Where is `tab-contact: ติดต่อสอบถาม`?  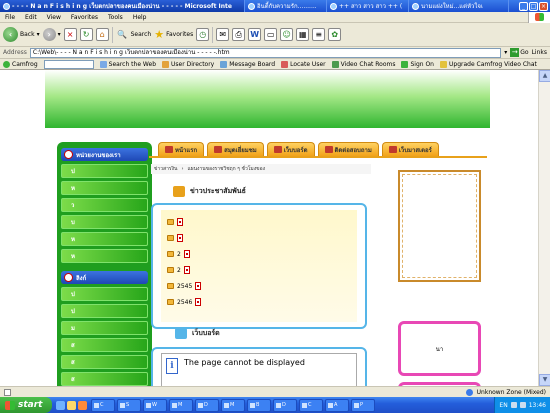
tab-contact: ติดต่อสอบถาม is located at coordinates (348, 149).